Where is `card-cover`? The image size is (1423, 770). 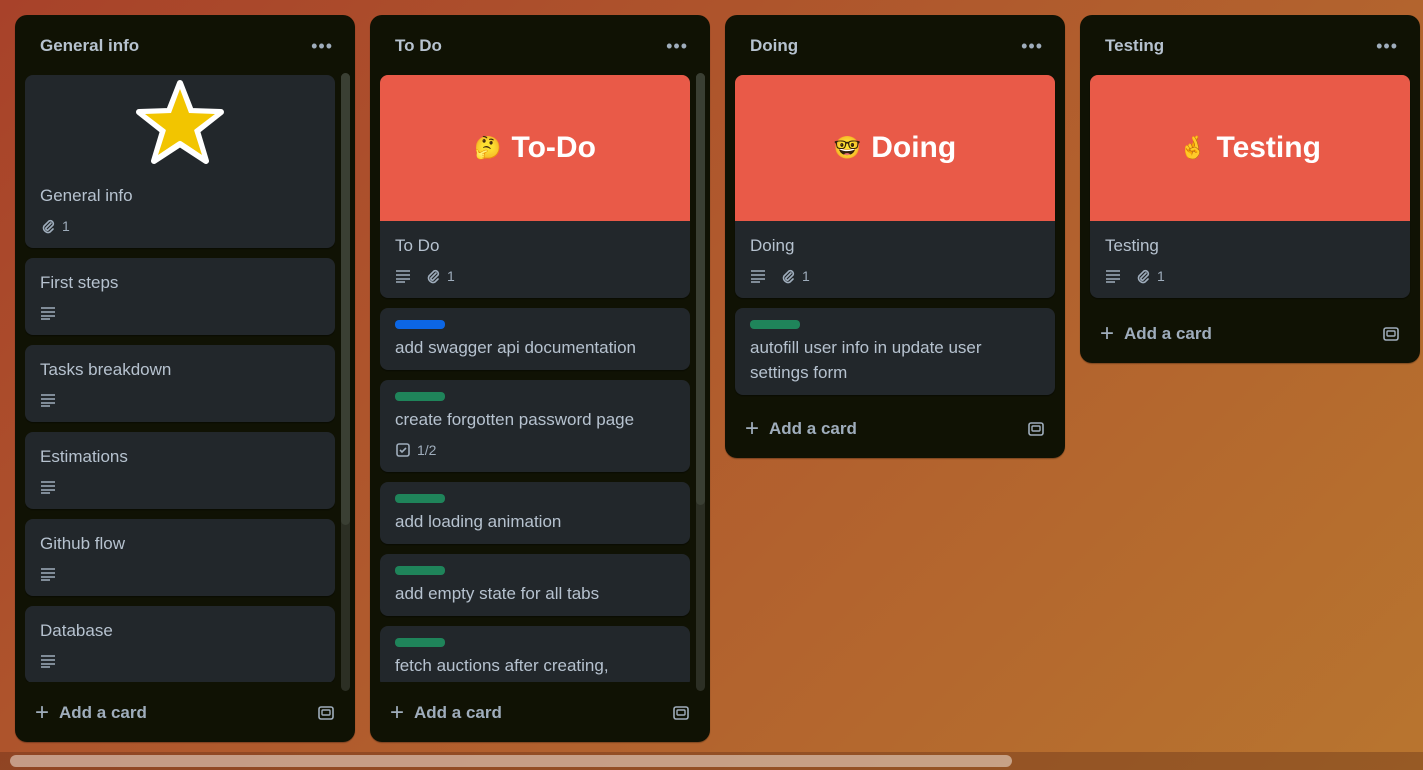 card-cover is located at coordinates (180, 125).